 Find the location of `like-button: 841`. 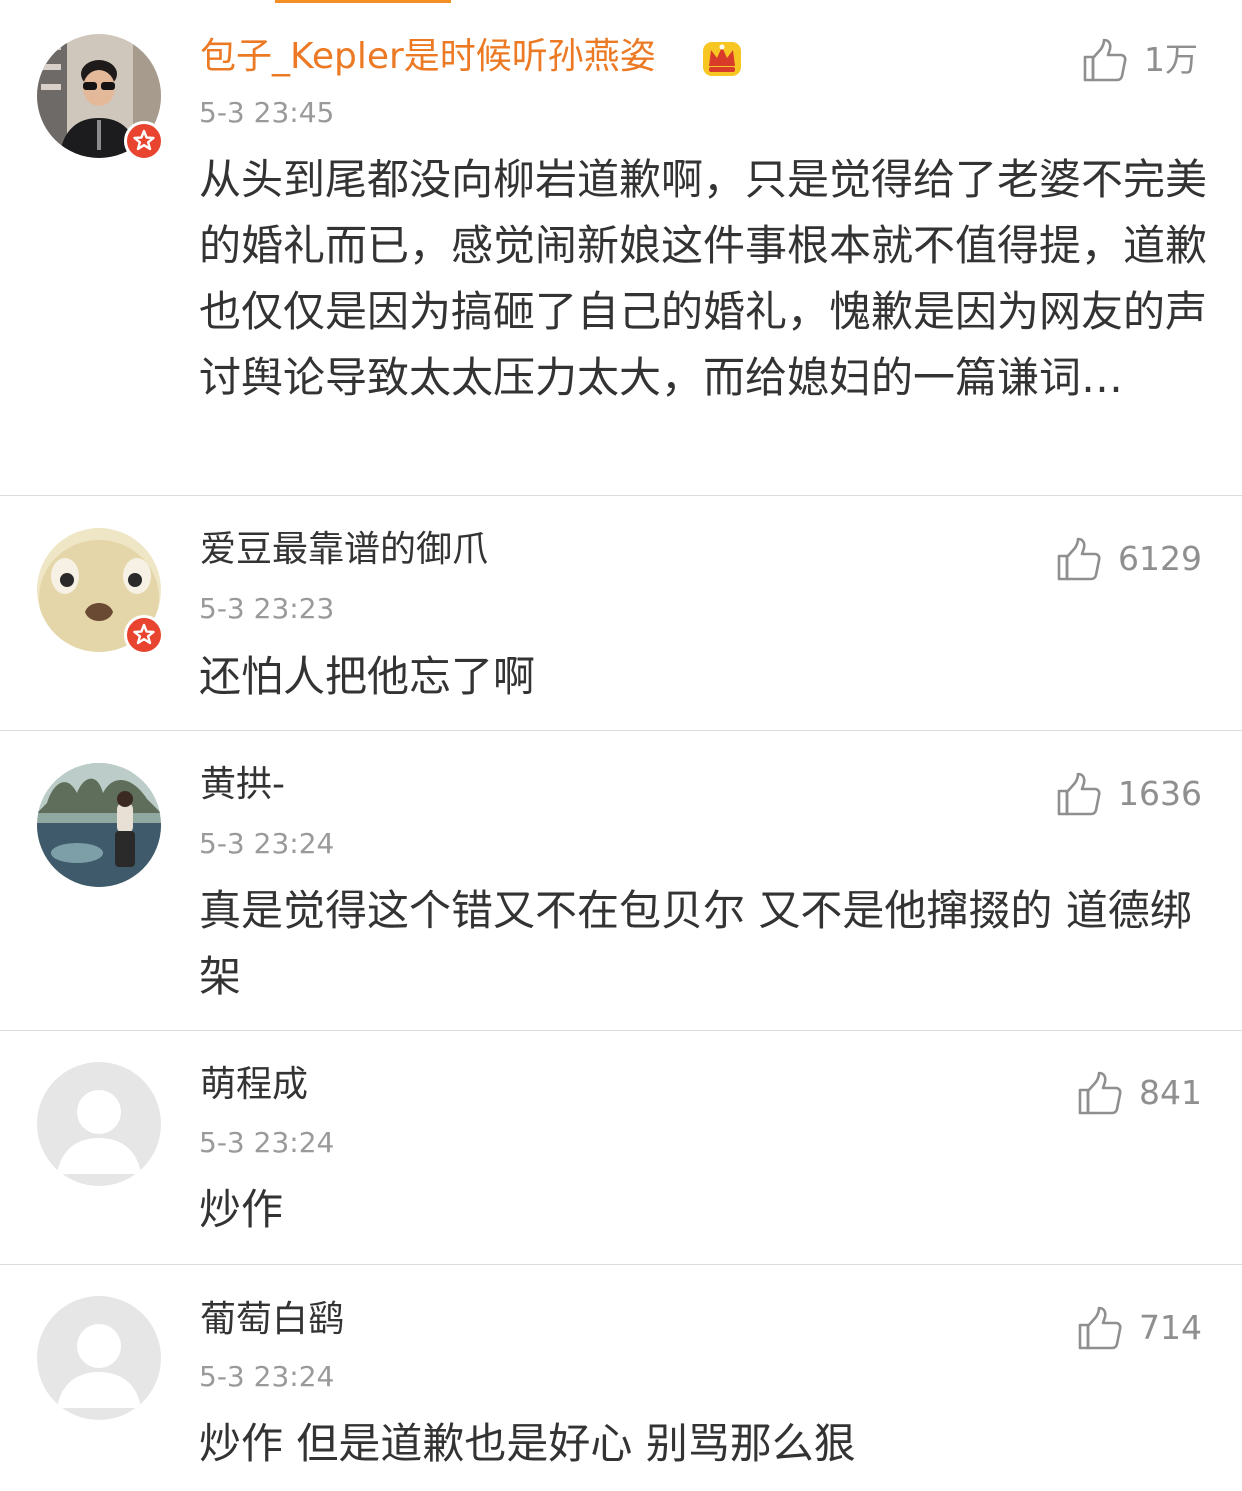

like-button: 841 is located at coordinates (1139, 1093).